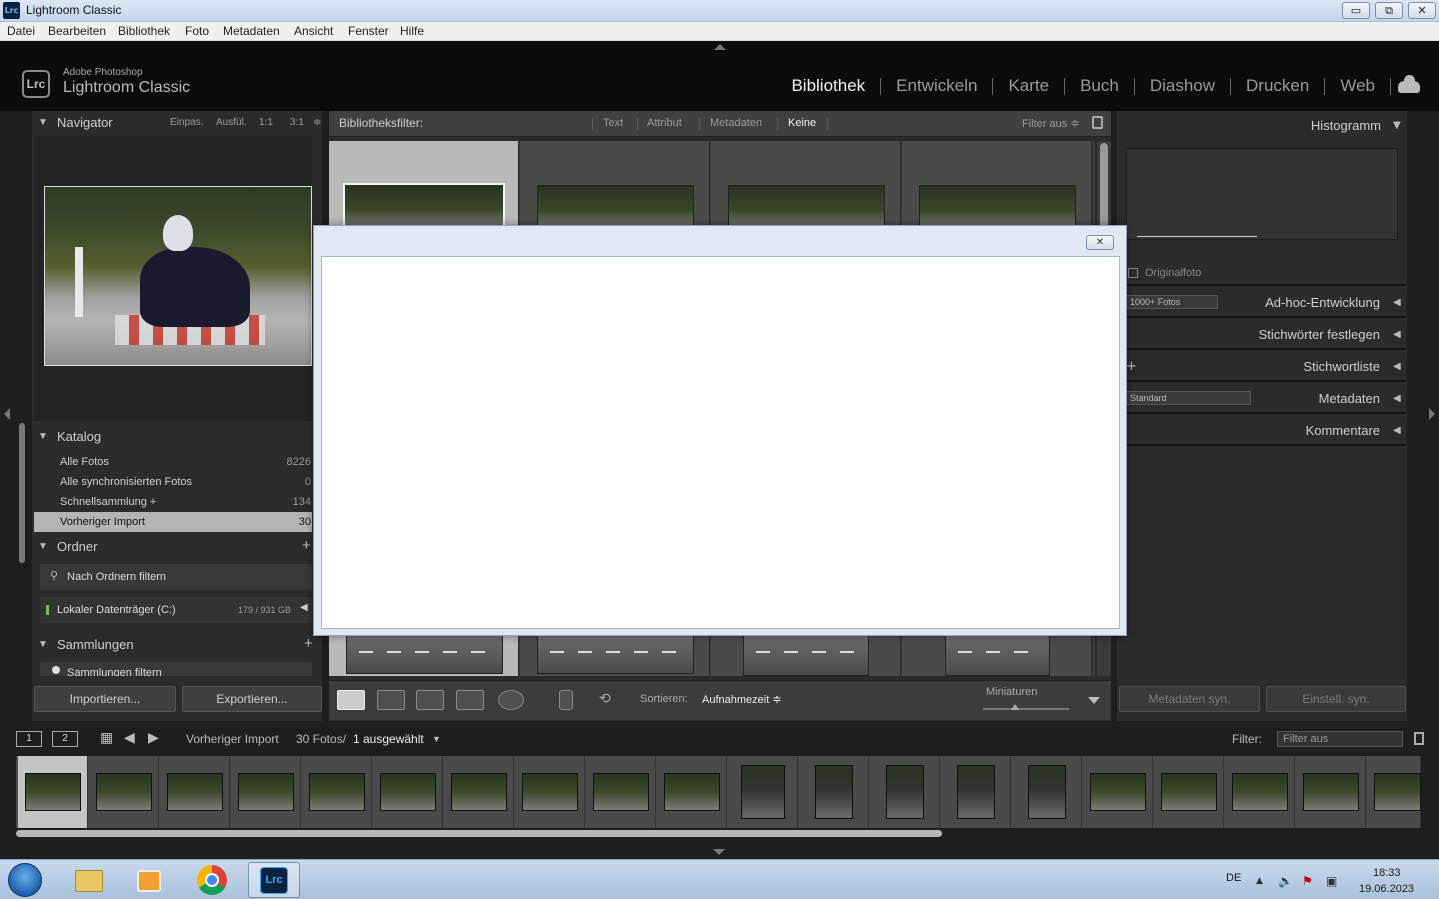  Describe the element at coordinates (212, 880) in the screenshot. I see `chrome-taskbar-icon` at that location.